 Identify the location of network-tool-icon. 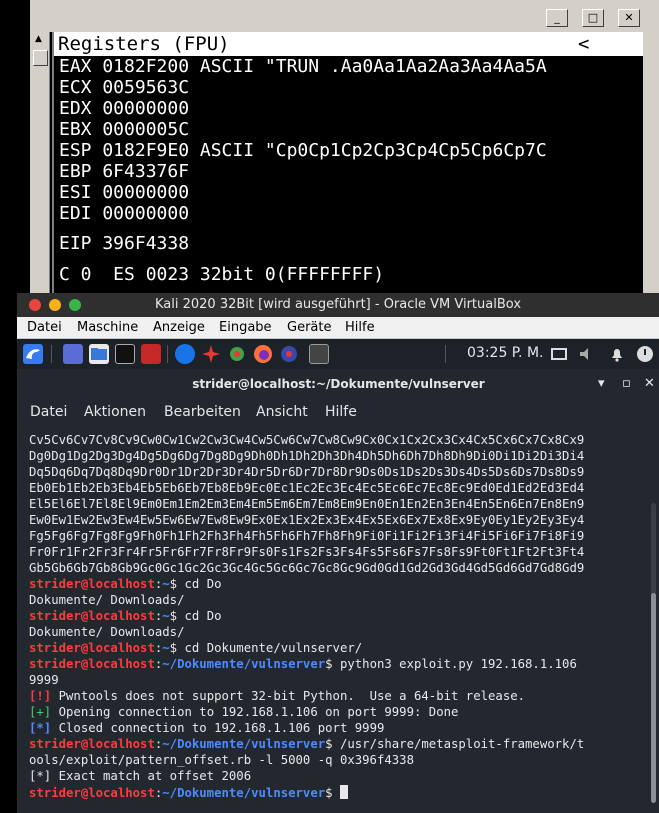
(289, 354).